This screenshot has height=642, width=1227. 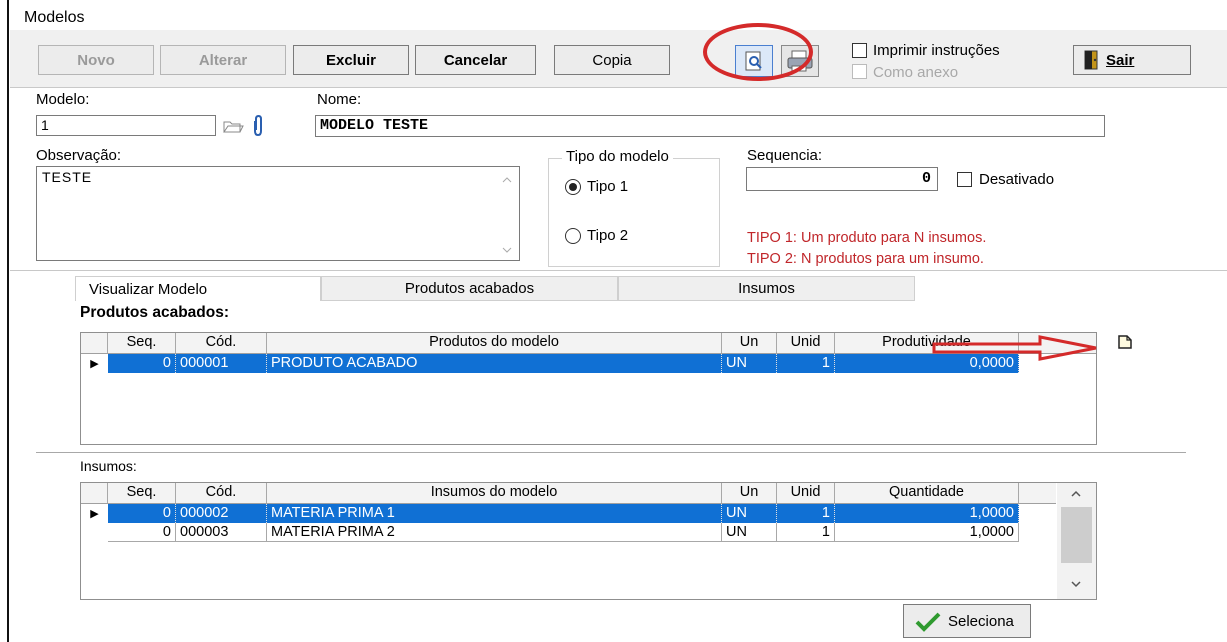 I want to click on seleciona-label: Seleciona, so click(x=981, y=621).